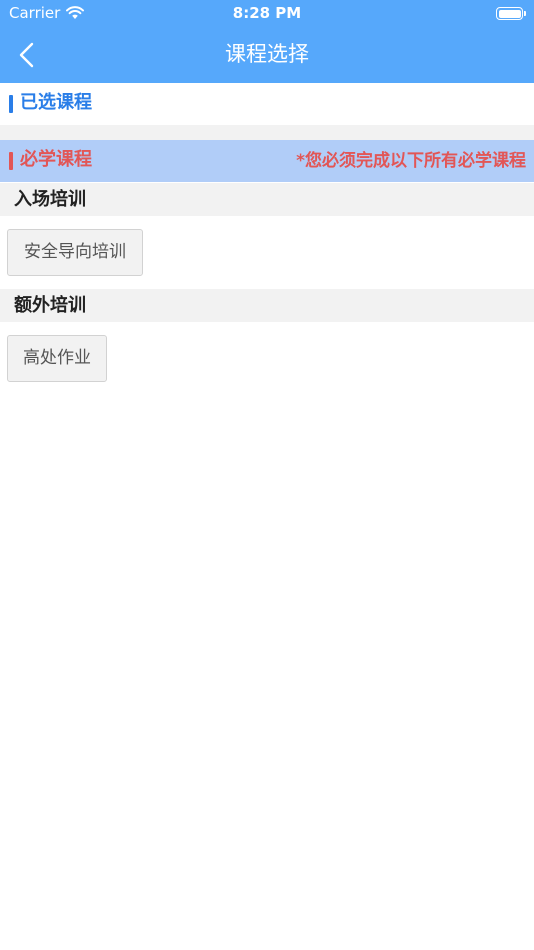 The width and height of the screenshot is (534, 950). Describe the element at coordinates (511, 13) in the screenshot. I see `battery-icon` at that location.